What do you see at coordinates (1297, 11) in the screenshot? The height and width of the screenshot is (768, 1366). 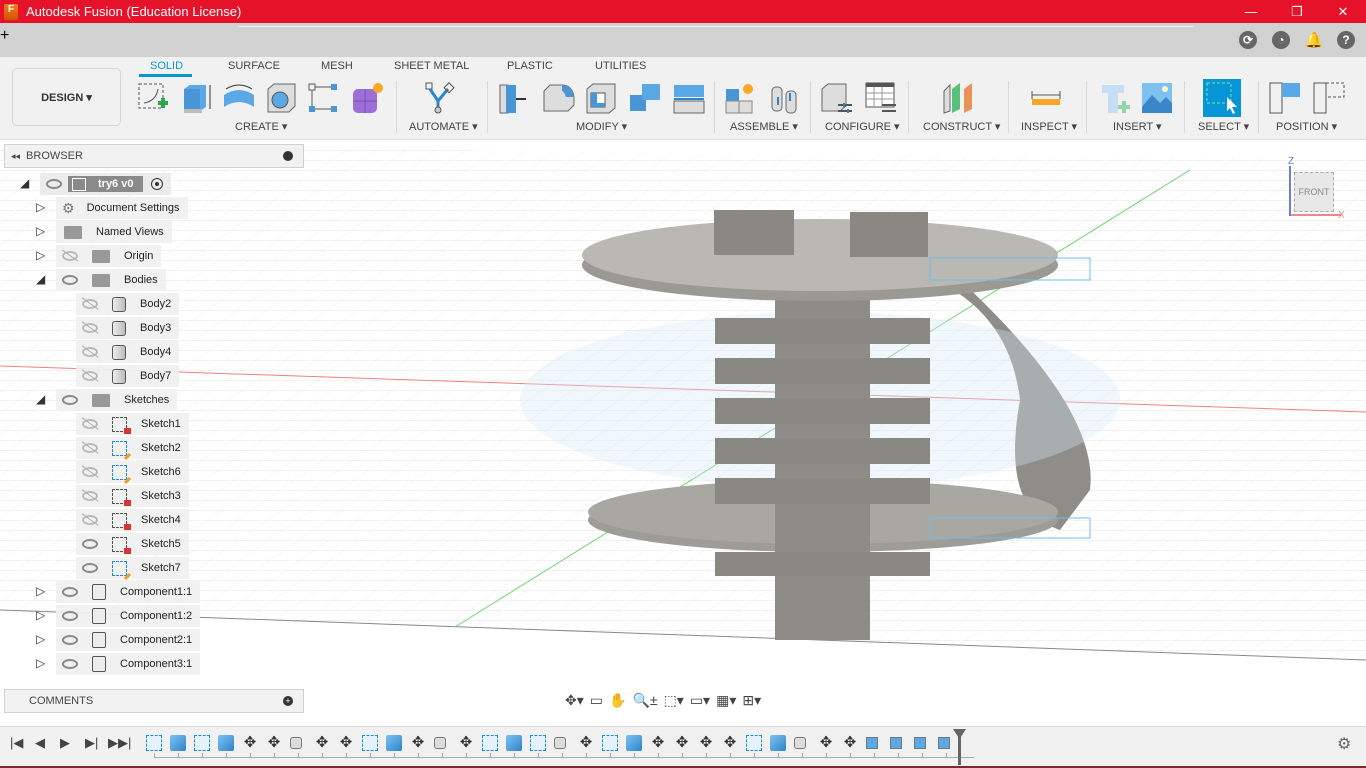 I see `restore-button: ❐` at bounding box center [1297, 11].